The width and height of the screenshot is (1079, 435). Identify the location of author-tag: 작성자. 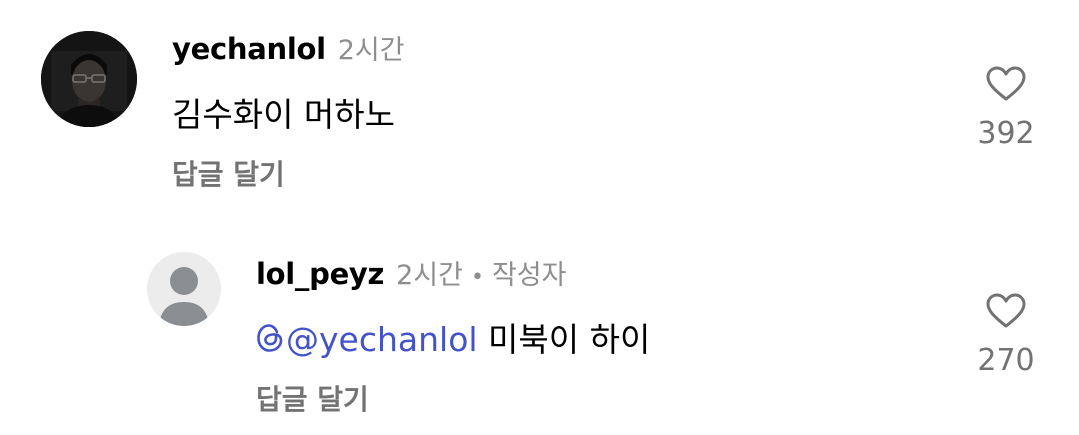
(529, 275).